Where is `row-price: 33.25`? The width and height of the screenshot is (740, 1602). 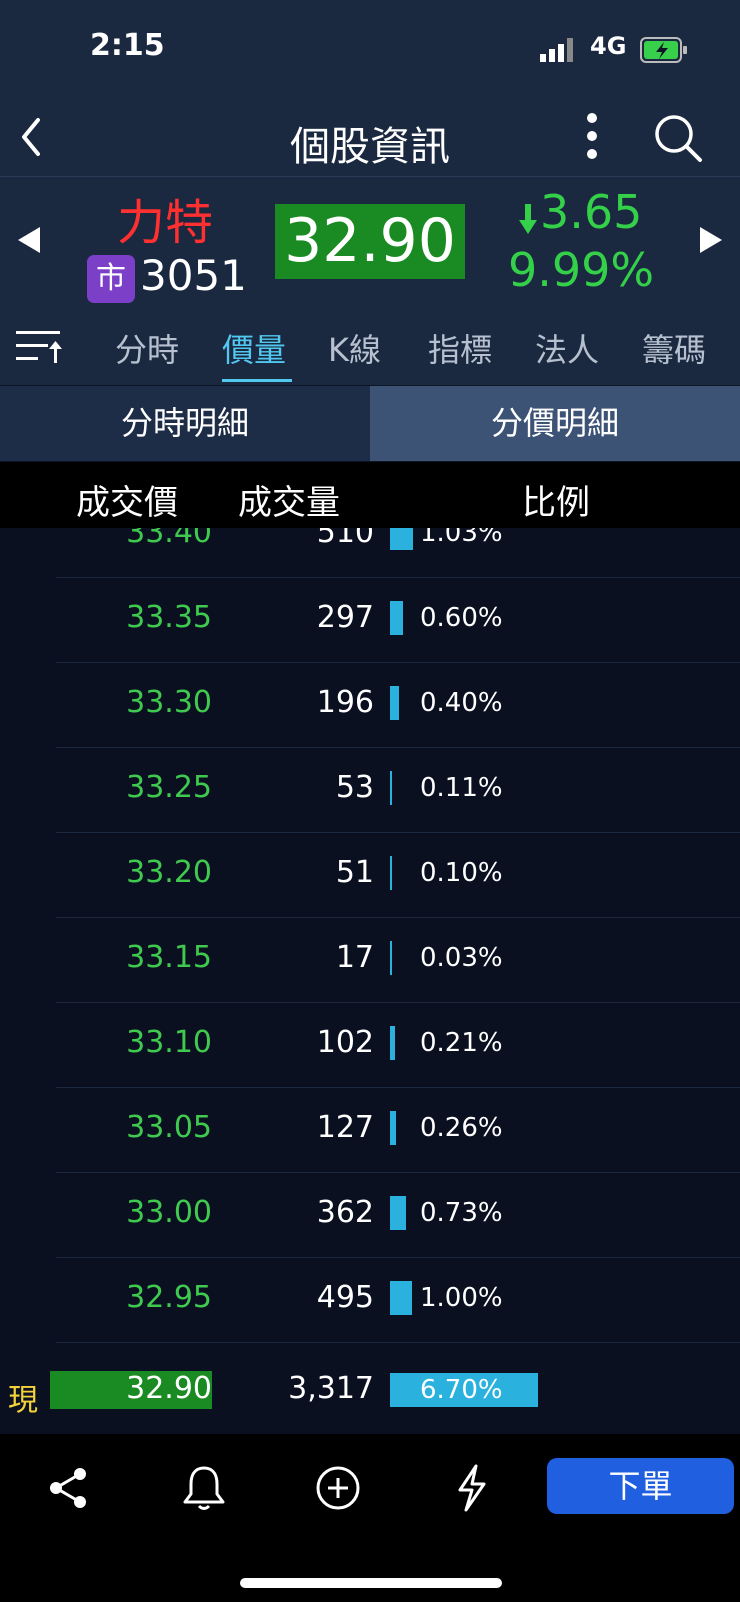
row-price: 33.25 is located at coordinates (169, 787).